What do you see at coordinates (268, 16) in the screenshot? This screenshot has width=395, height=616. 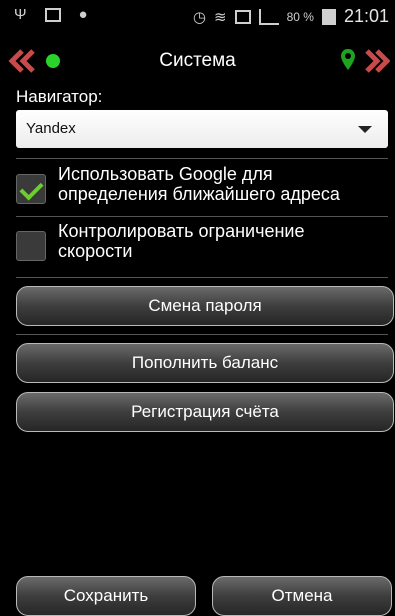 I see `signal-icon` at bounding box center [268, 16].